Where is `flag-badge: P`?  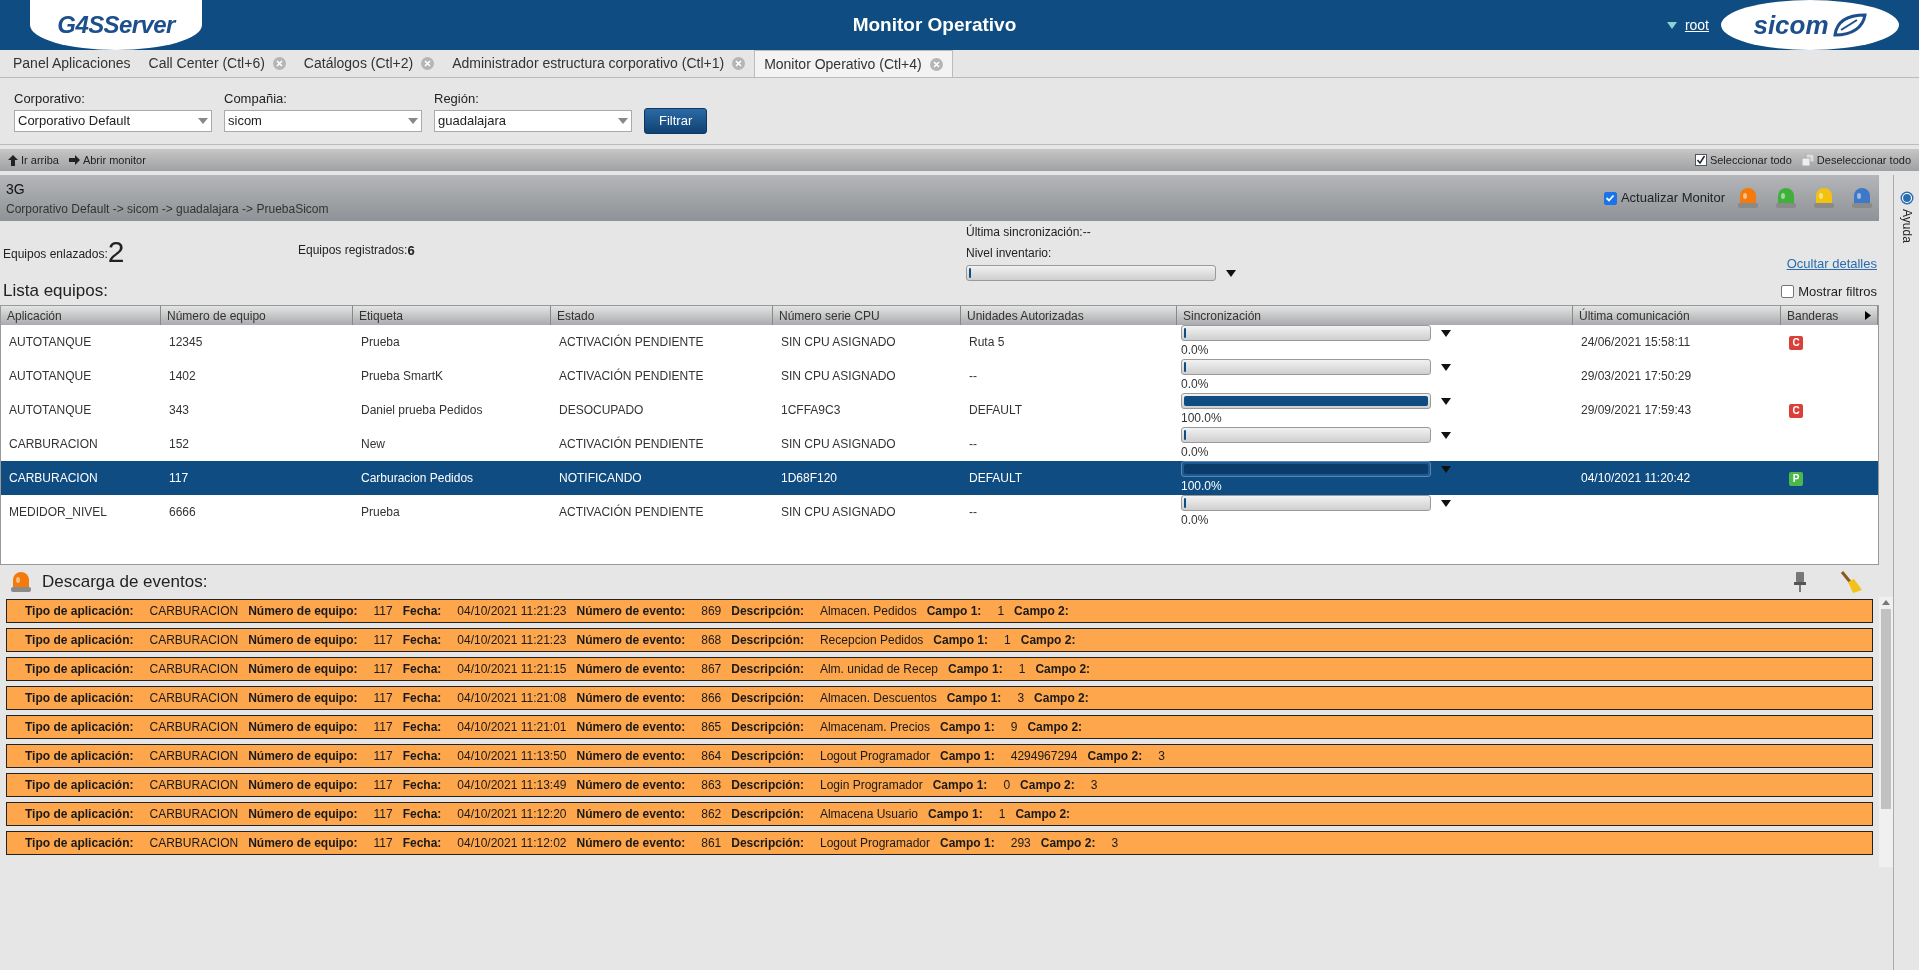 flag-badge: P is located at coordinates (1796, 478).